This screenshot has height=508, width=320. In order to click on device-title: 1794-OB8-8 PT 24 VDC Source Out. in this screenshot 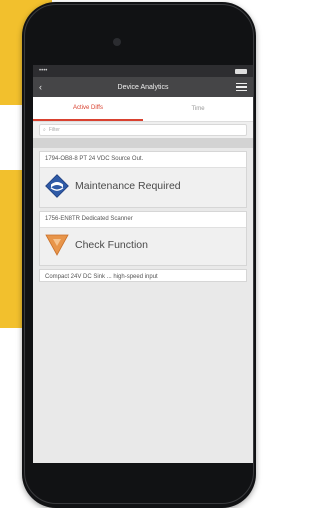, I will do `click(94, 159)`.